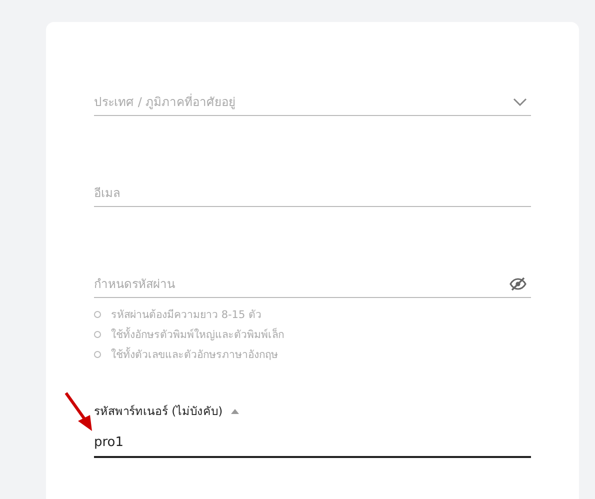  What do you see at coordinates (518, 284) in the screenshot?
I see `eye-slash-icon` at bounding box center [518, 284].